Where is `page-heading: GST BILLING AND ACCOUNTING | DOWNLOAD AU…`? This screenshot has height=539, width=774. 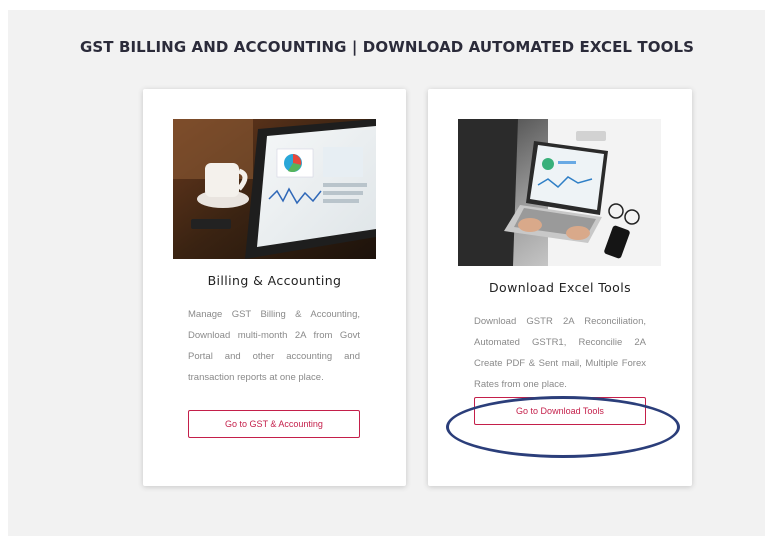 page-heading: GST BILLING AND ACCOUNTING | DOWNLOAD AU… is located at coordinates (386, 47).